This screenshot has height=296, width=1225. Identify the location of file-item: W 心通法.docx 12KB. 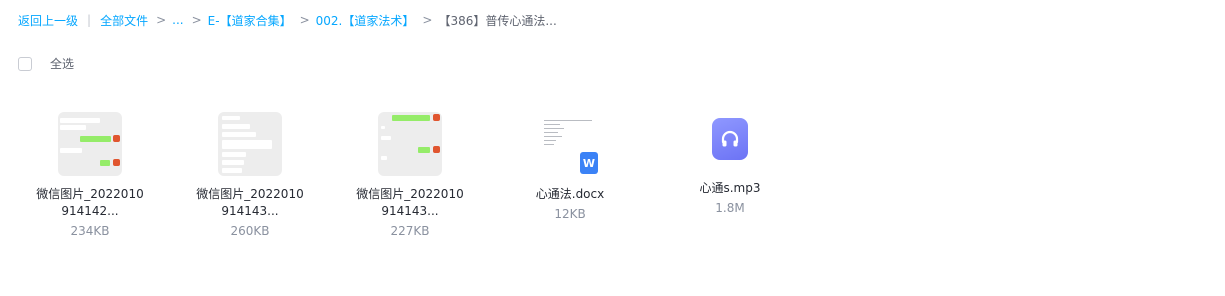
(570, 166).